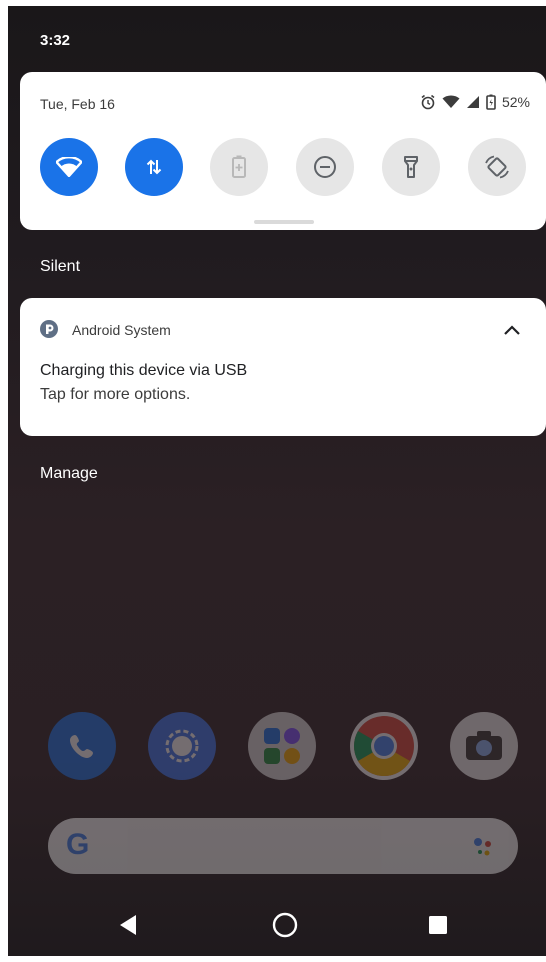 This screenshot has width=546, height=962. What do you see at coordinates (182, 746) in the screenshot?
I see `signal-app-icon` at bounding box center [182, 746].